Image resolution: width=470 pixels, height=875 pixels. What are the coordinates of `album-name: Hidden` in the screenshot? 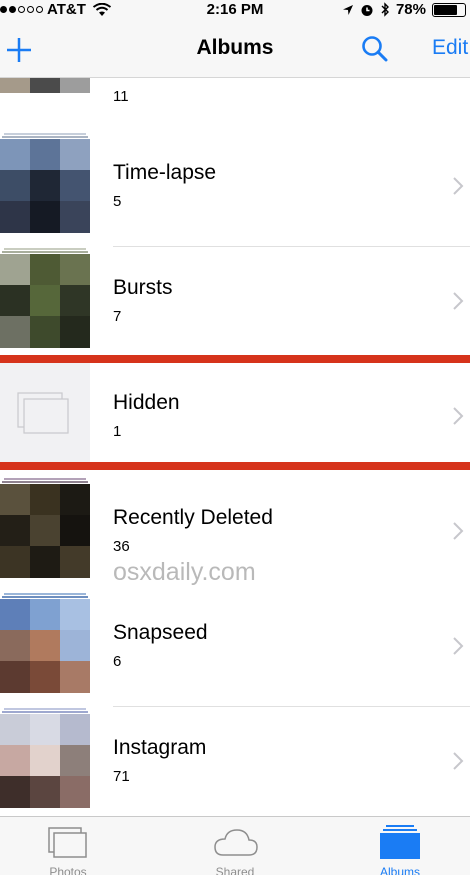 It's located at (146, 402).